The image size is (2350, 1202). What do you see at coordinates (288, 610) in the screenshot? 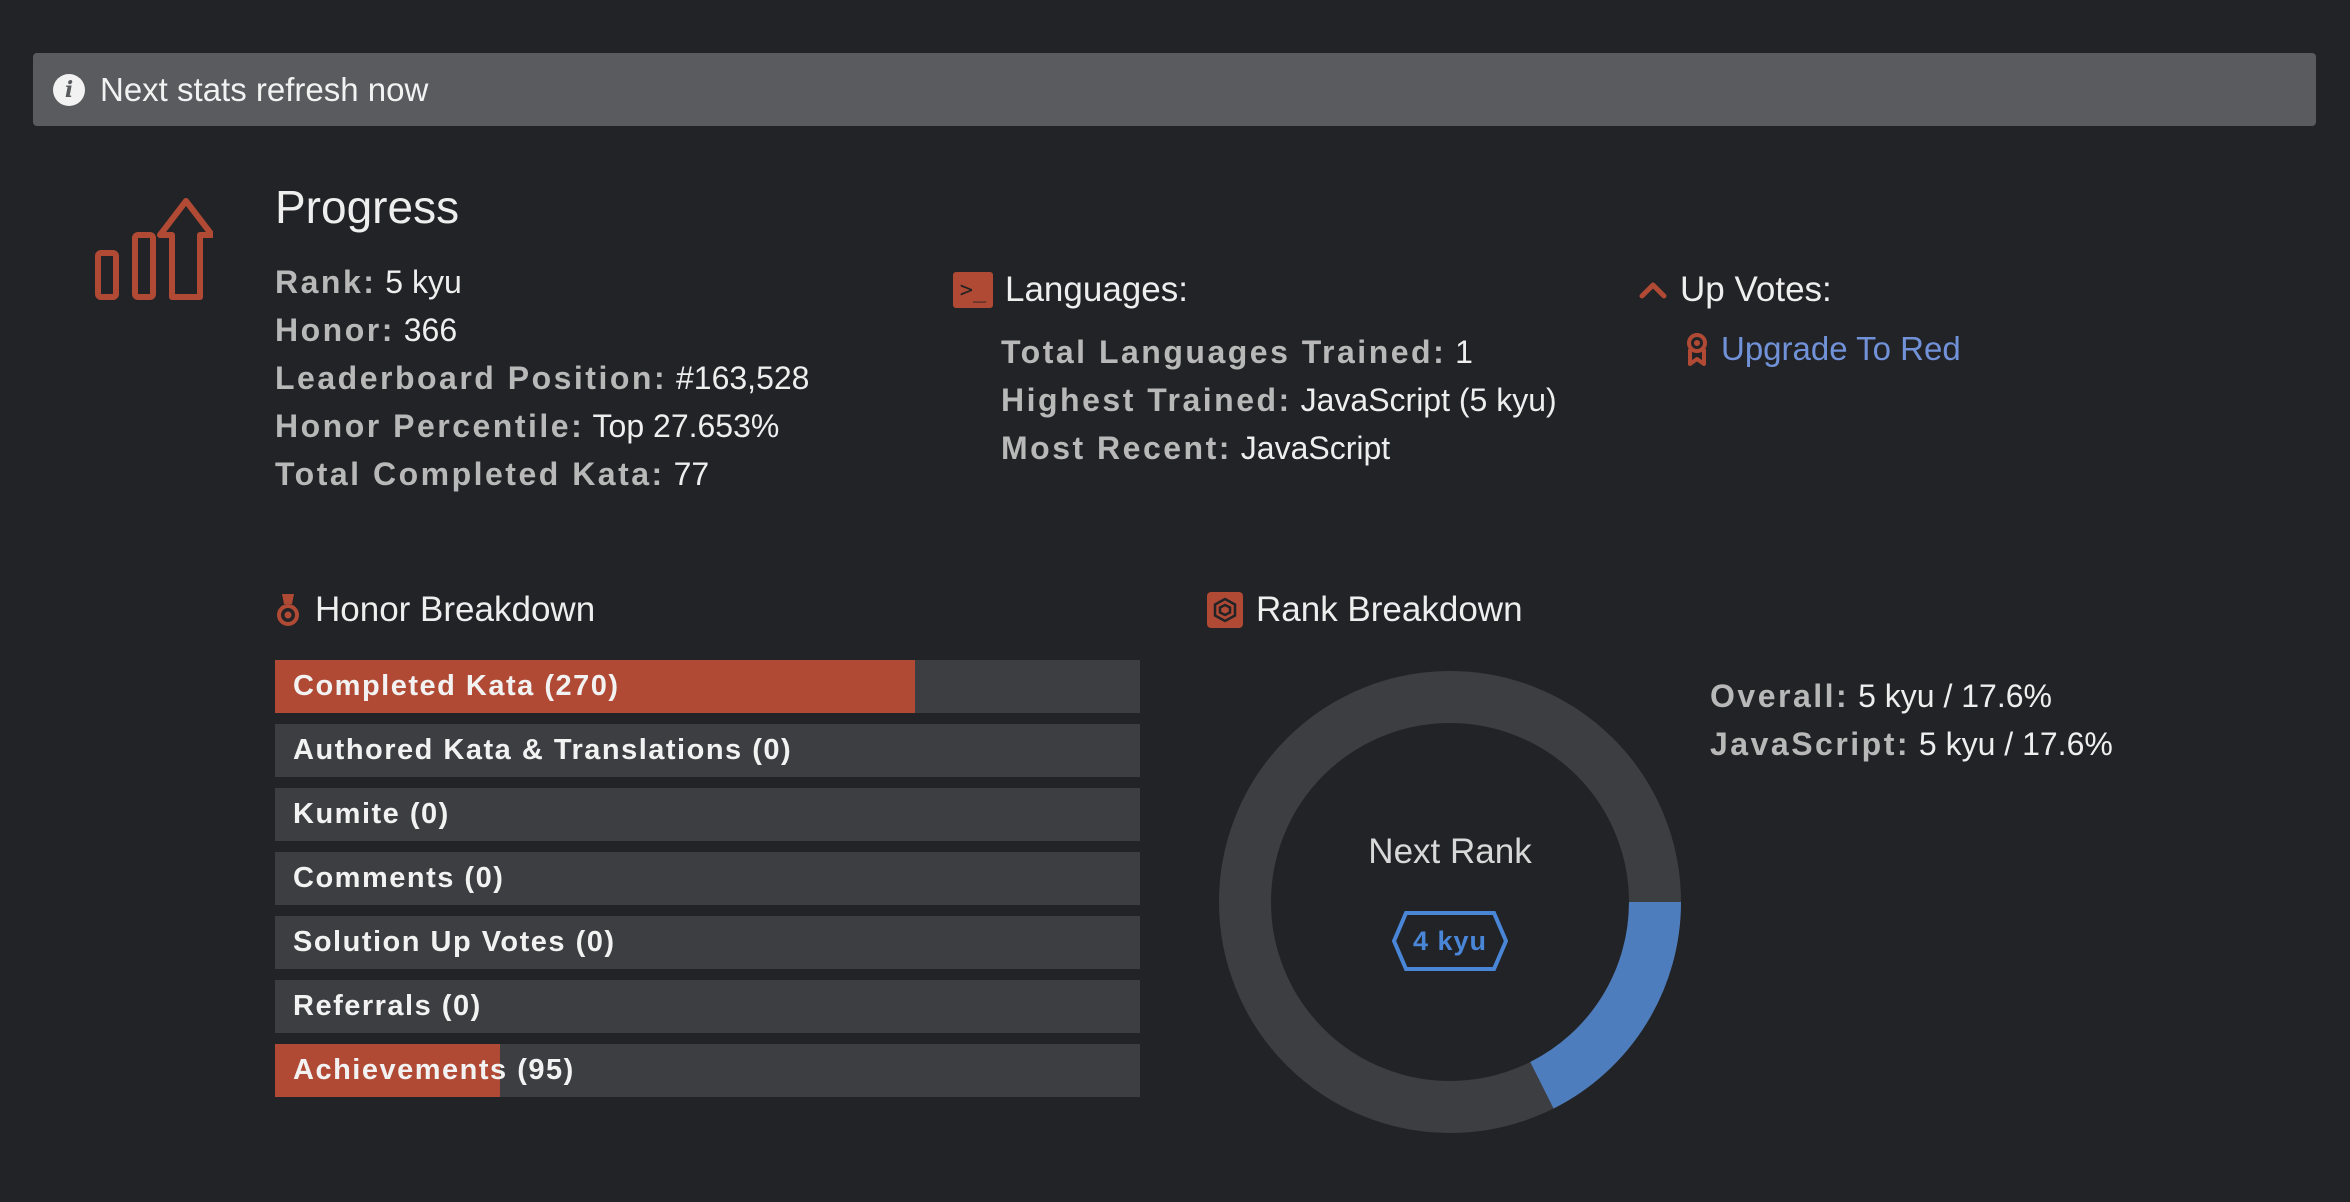
I see `medal-icon` at bounding box center [288, 610].